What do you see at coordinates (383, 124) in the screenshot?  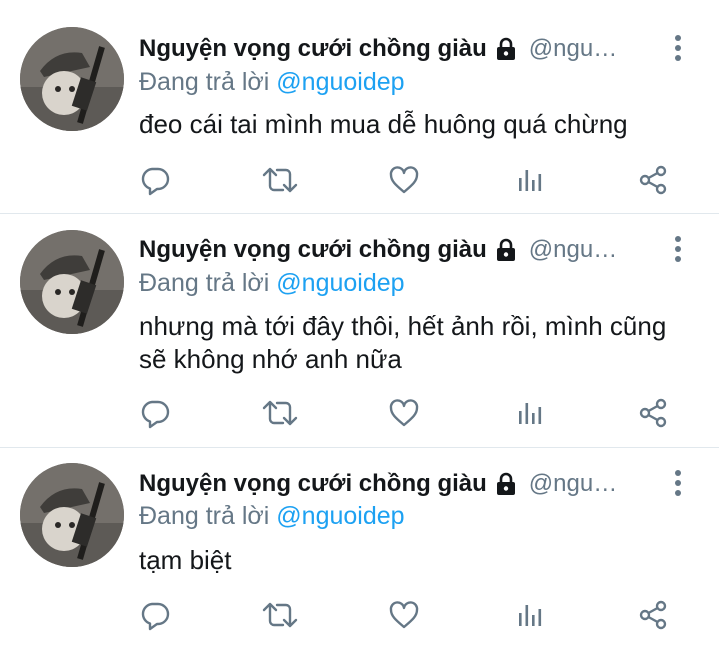 I see `tweet-text: đeo cái tai mình mua dễ huông quá chừng` at bounding box center [383, 124].